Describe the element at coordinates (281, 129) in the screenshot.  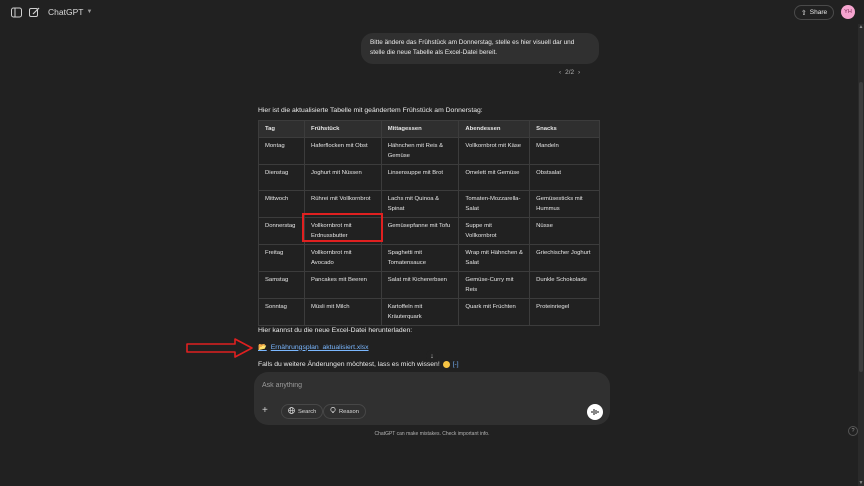
I see `column-header: Tag` at that location.